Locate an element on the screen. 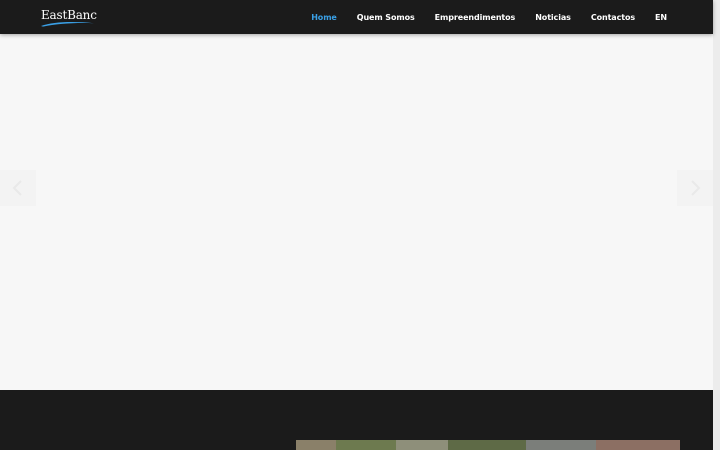 This screenshot has height=450, width=720. featured-section is located at coordinates (356, 420).